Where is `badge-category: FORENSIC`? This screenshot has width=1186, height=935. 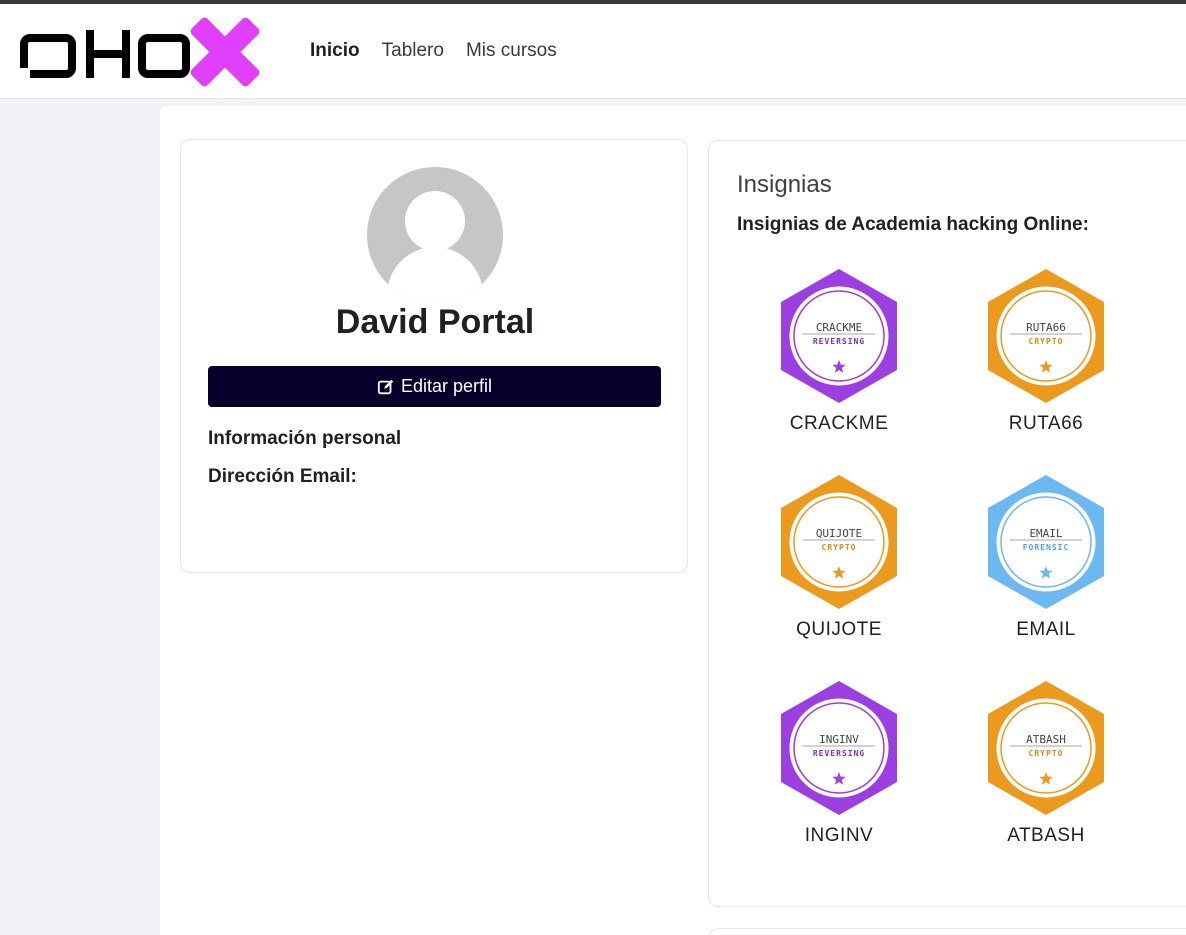
badge-category: FORENSIC is located at coordinates (1046, 547).